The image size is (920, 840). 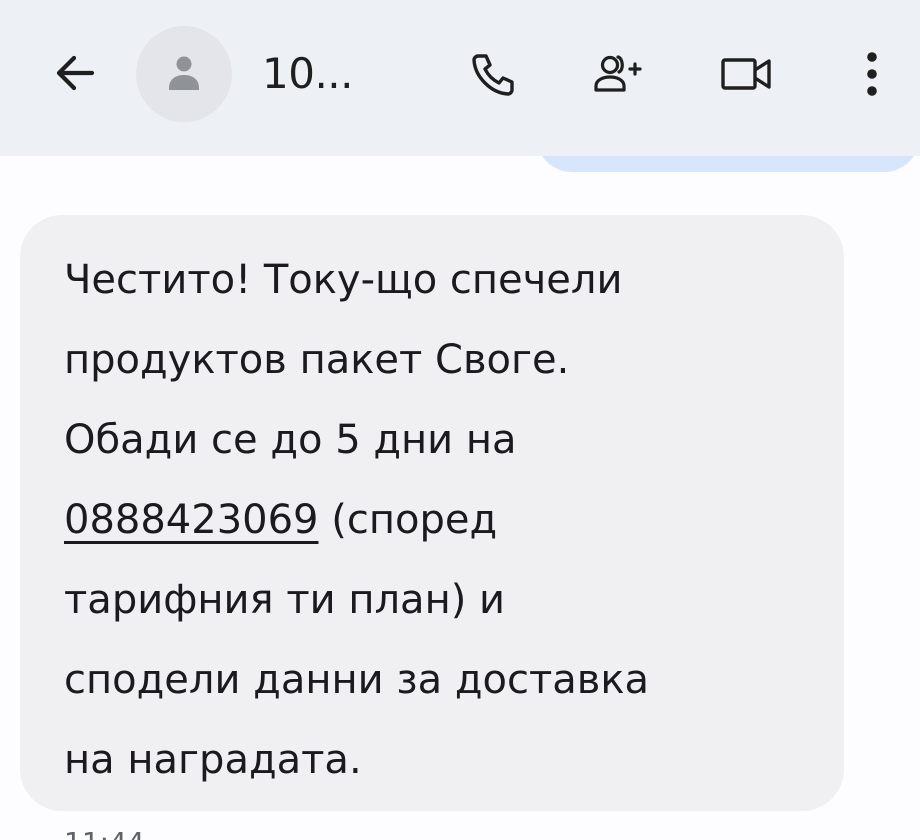 I want to click on call-button, so click(x=494, y=74).